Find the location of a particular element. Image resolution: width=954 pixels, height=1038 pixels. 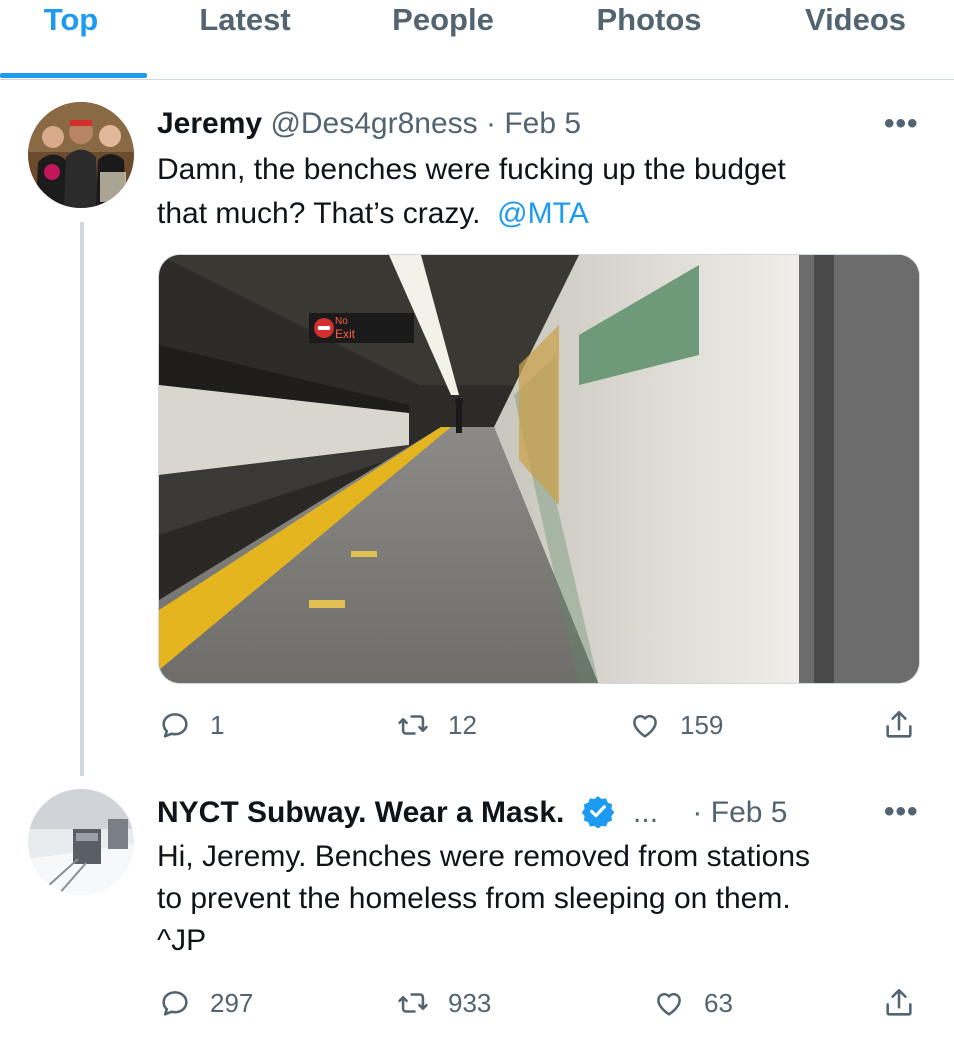

display-name: Jeremy is located at coordinates (209, 123).